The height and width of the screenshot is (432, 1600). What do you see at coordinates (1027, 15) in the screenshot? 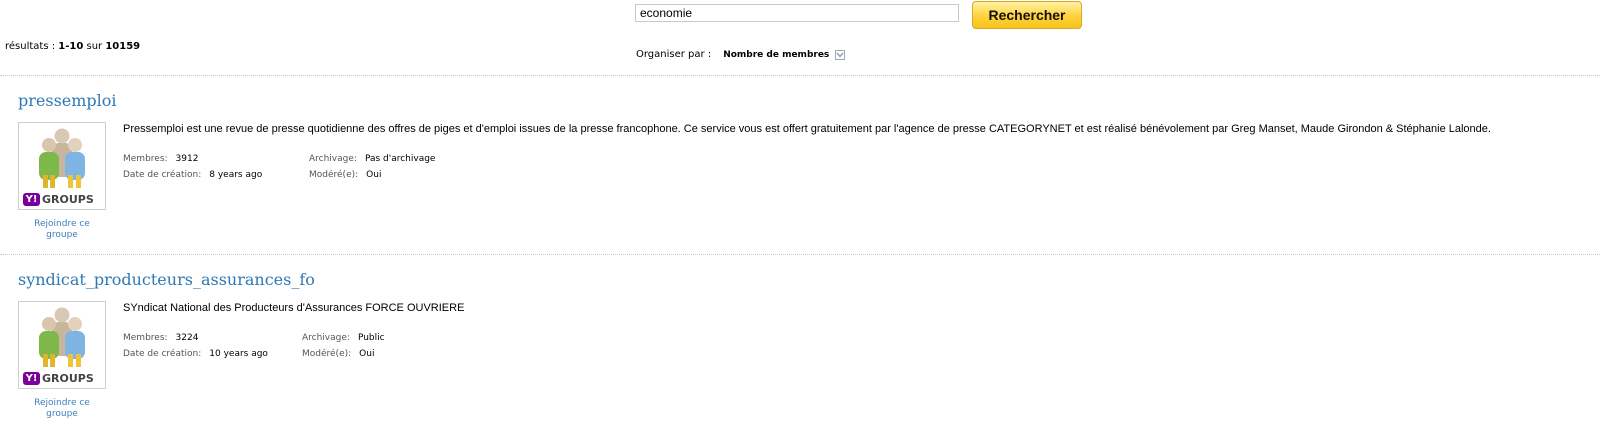
I see `search-button: Rechercher` at bounding box center [1027, 15].